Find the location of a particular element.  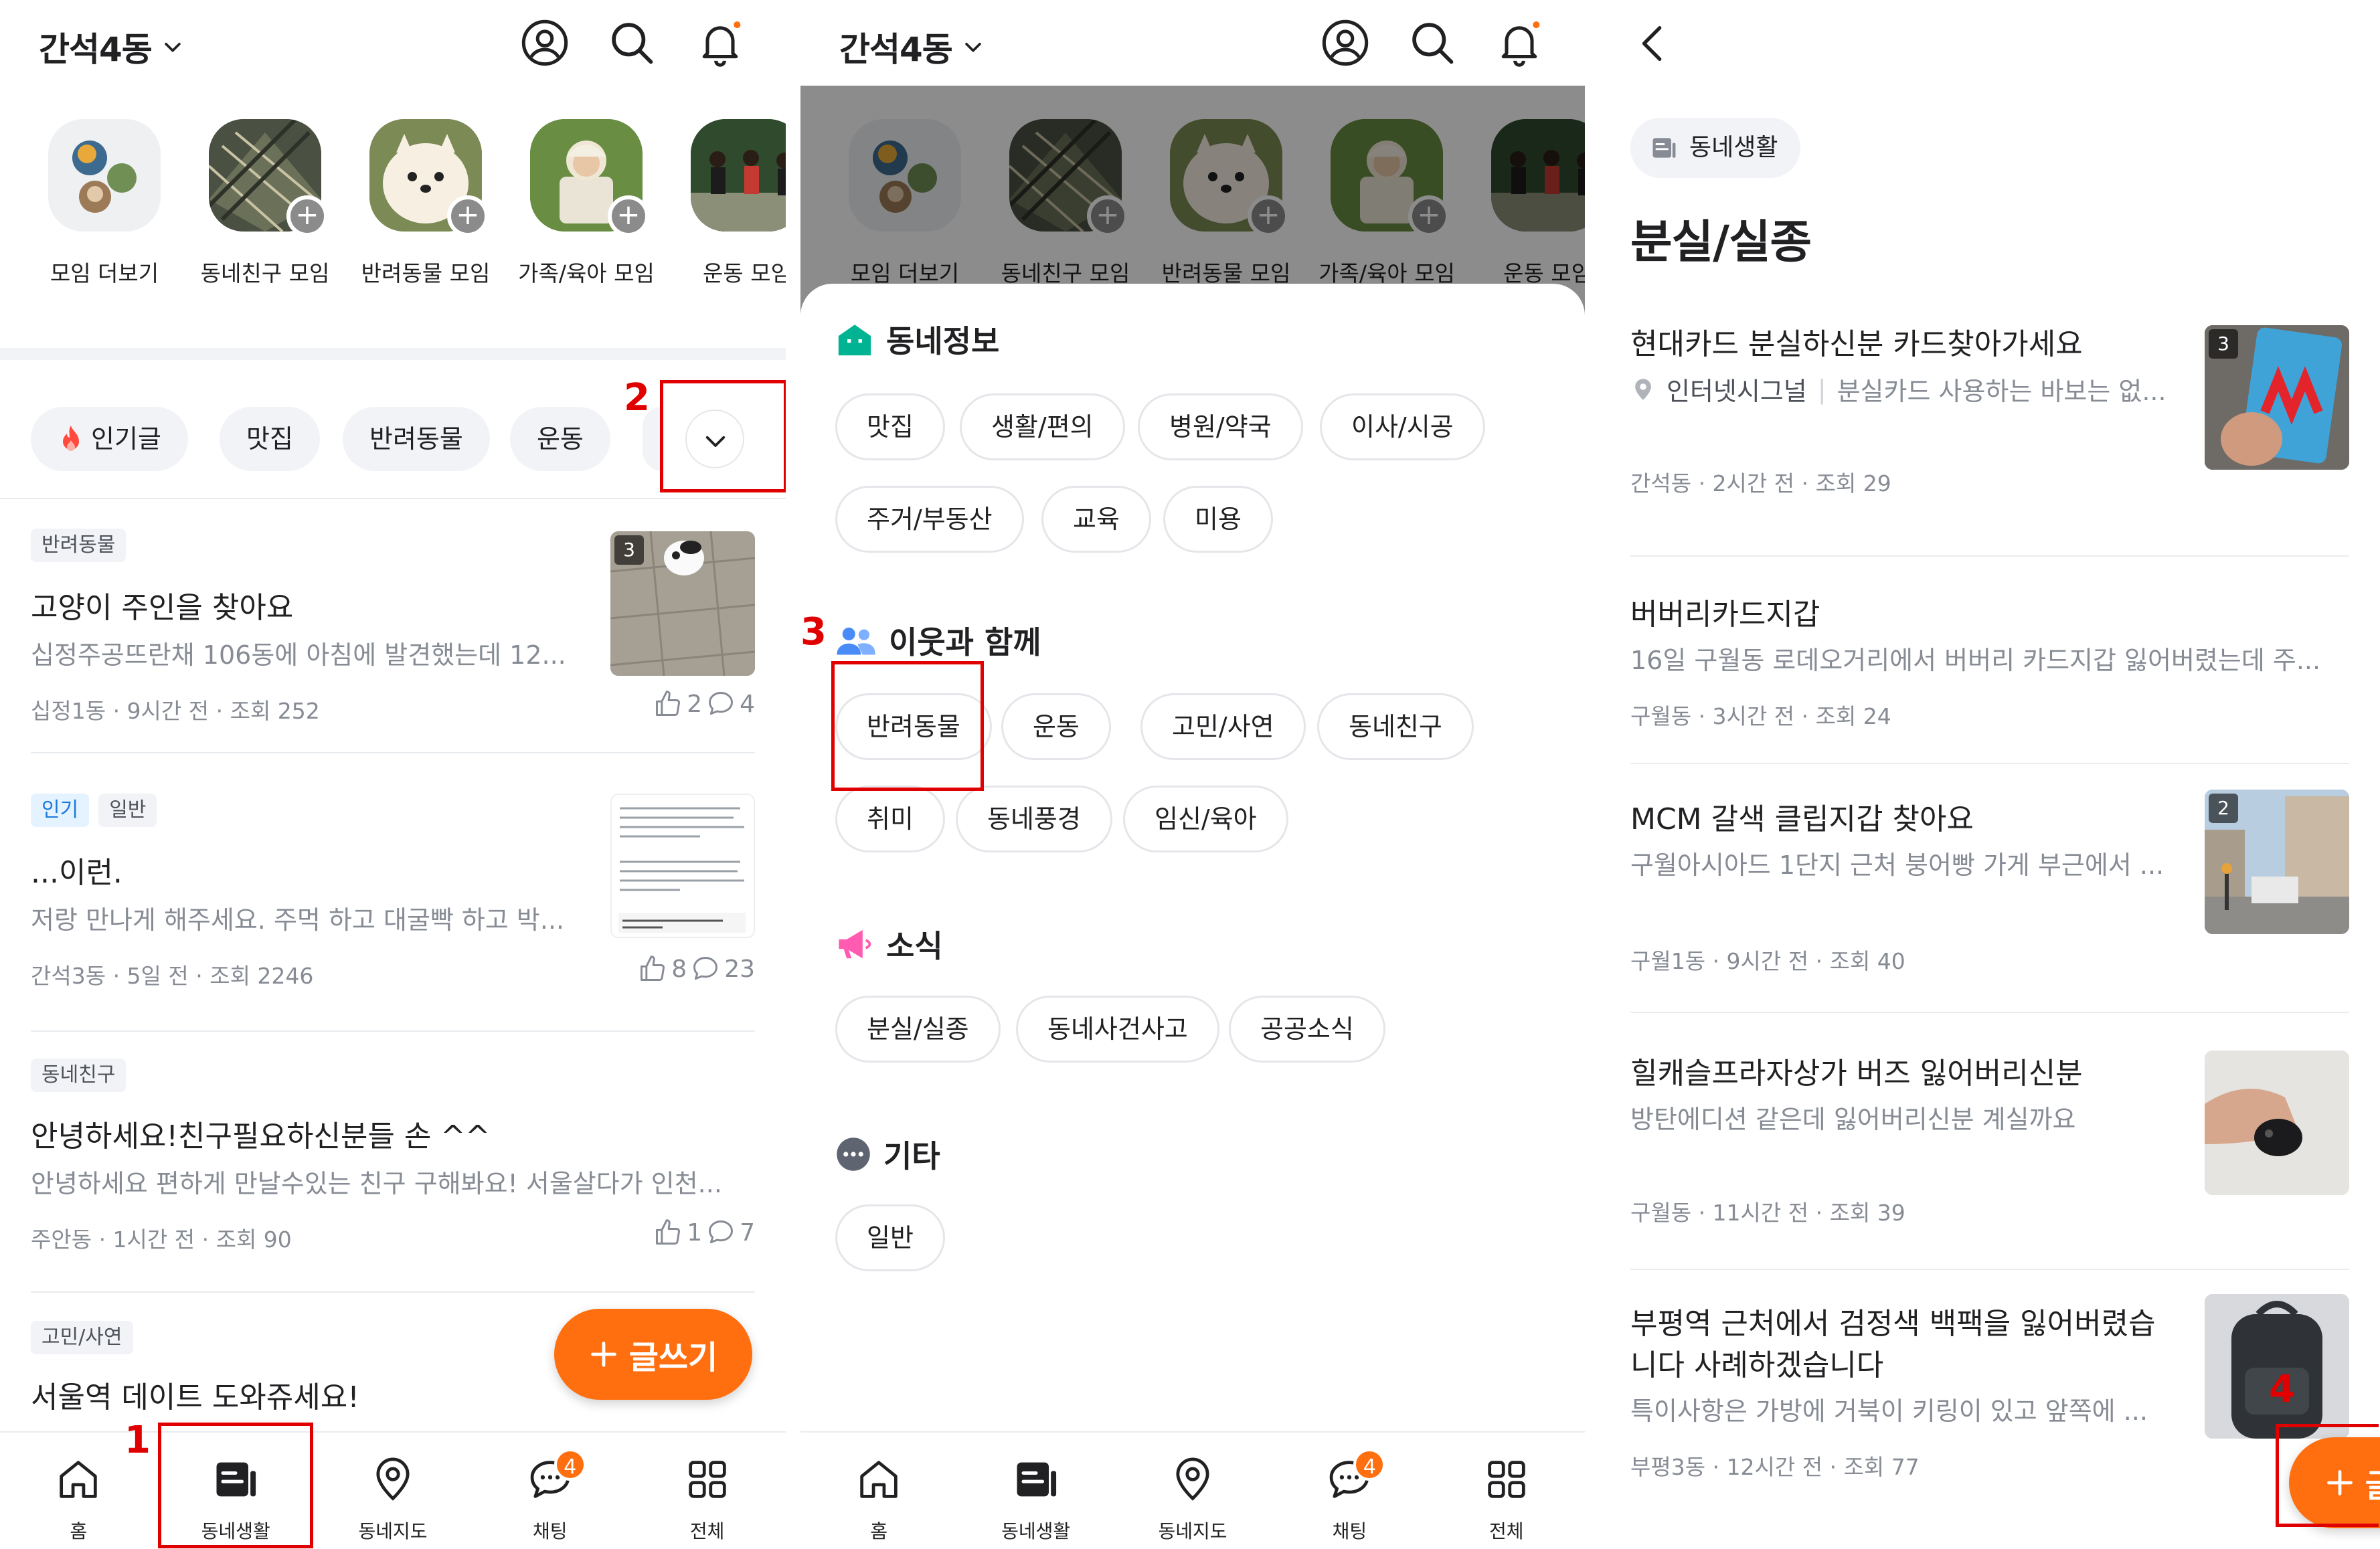

category-badge: 동네생활 is located at coordinates (1715, 148).